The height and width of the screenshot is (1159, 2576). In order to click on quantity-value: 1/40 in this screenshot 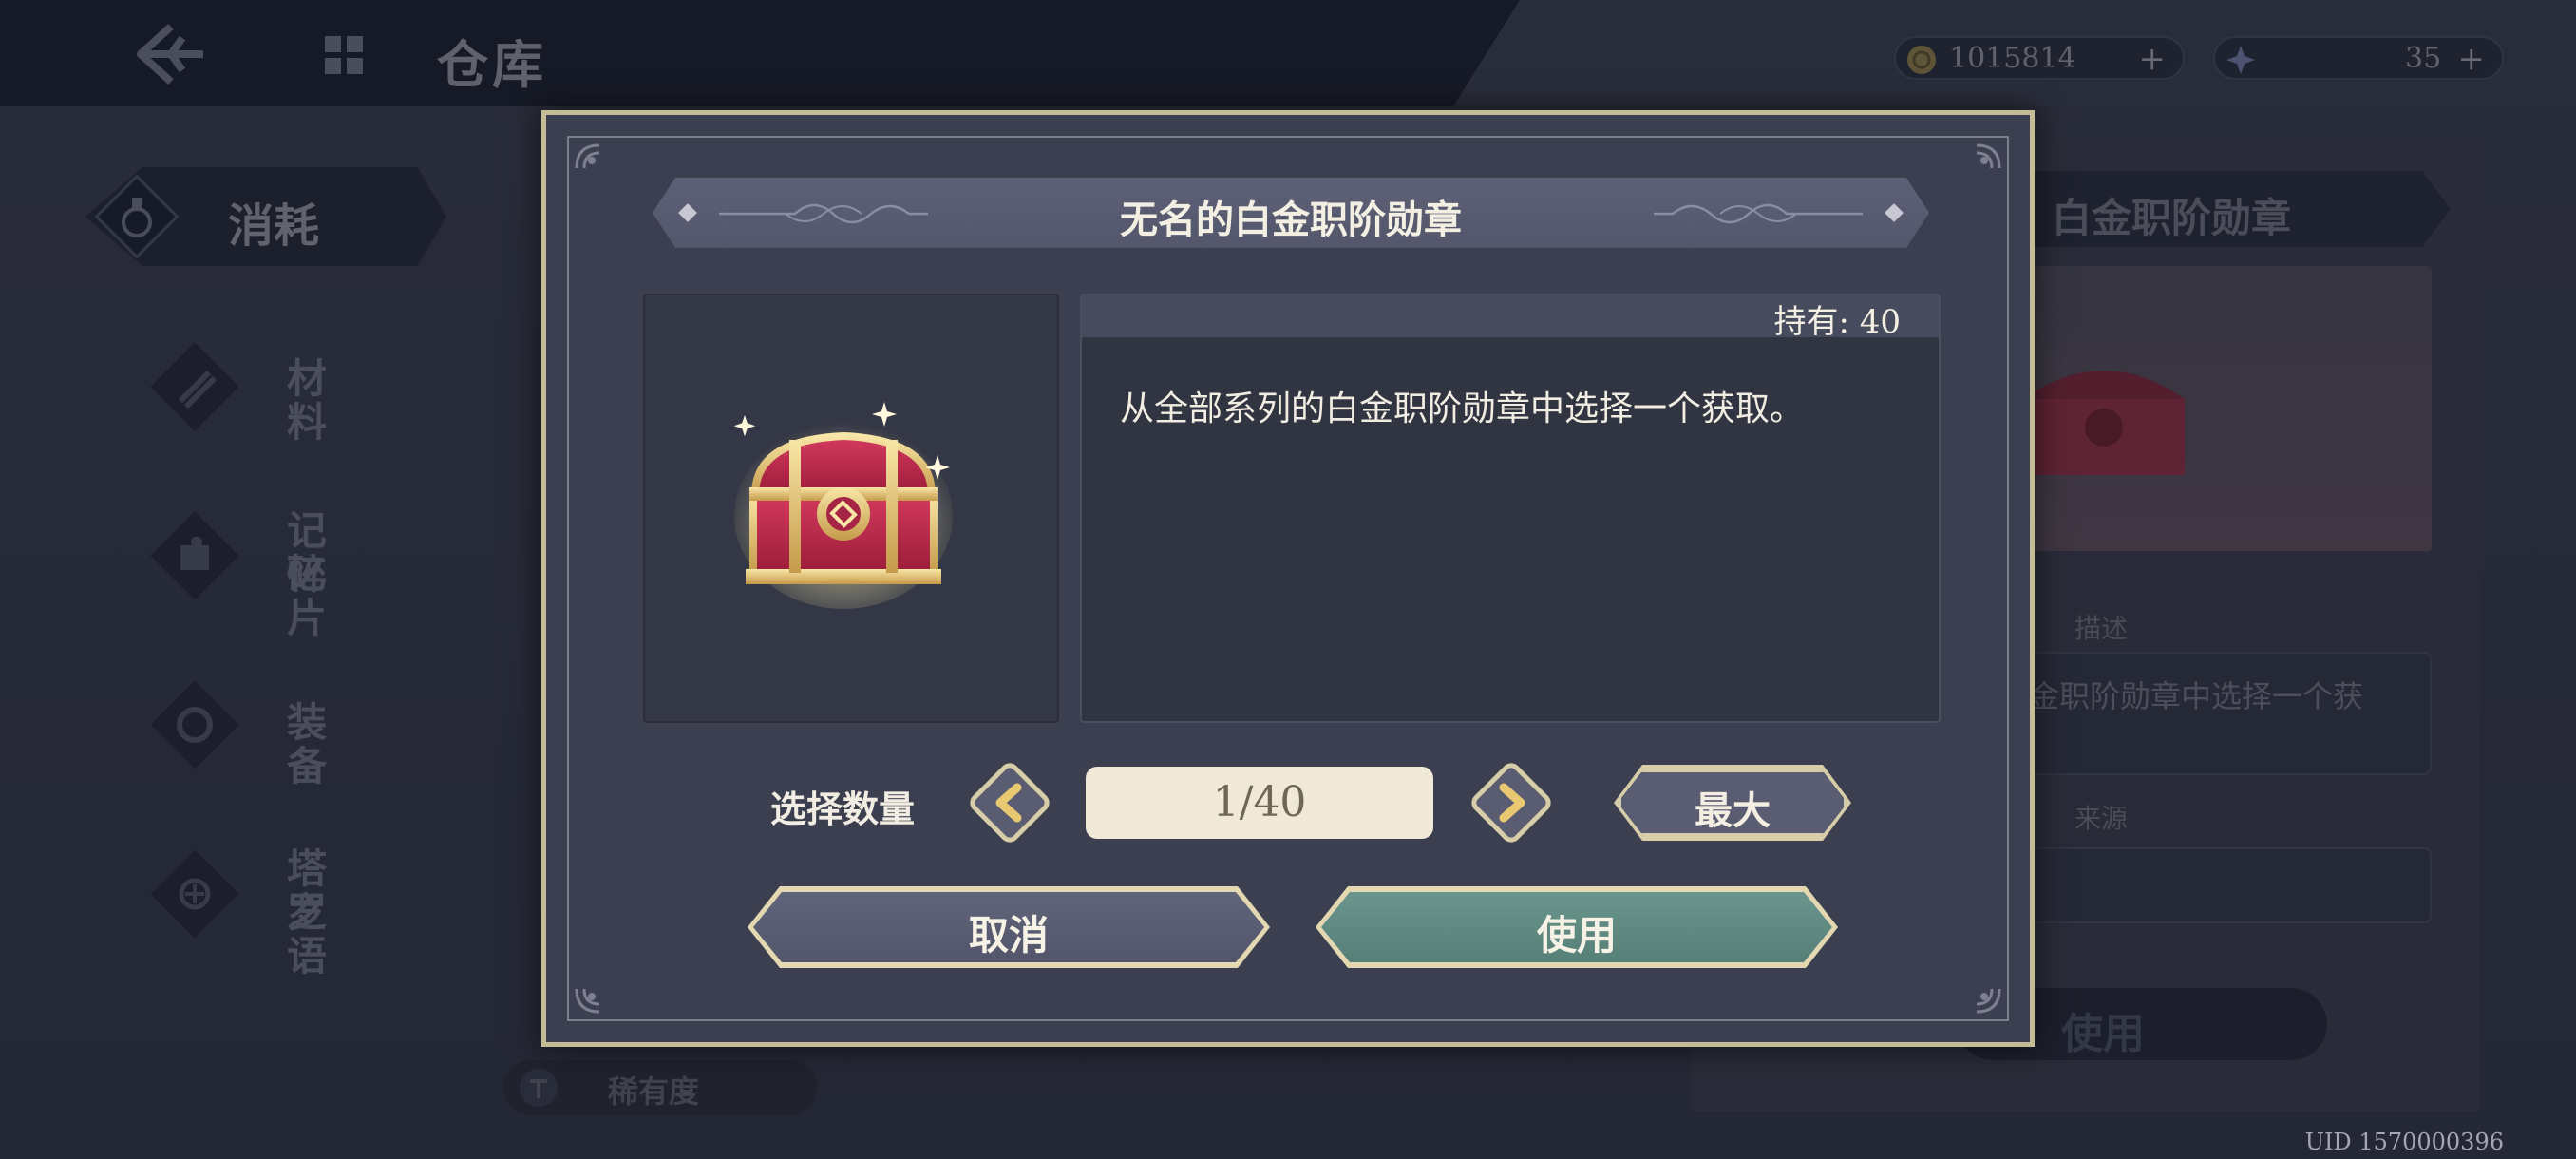, I will do `click(1259, 802)`.